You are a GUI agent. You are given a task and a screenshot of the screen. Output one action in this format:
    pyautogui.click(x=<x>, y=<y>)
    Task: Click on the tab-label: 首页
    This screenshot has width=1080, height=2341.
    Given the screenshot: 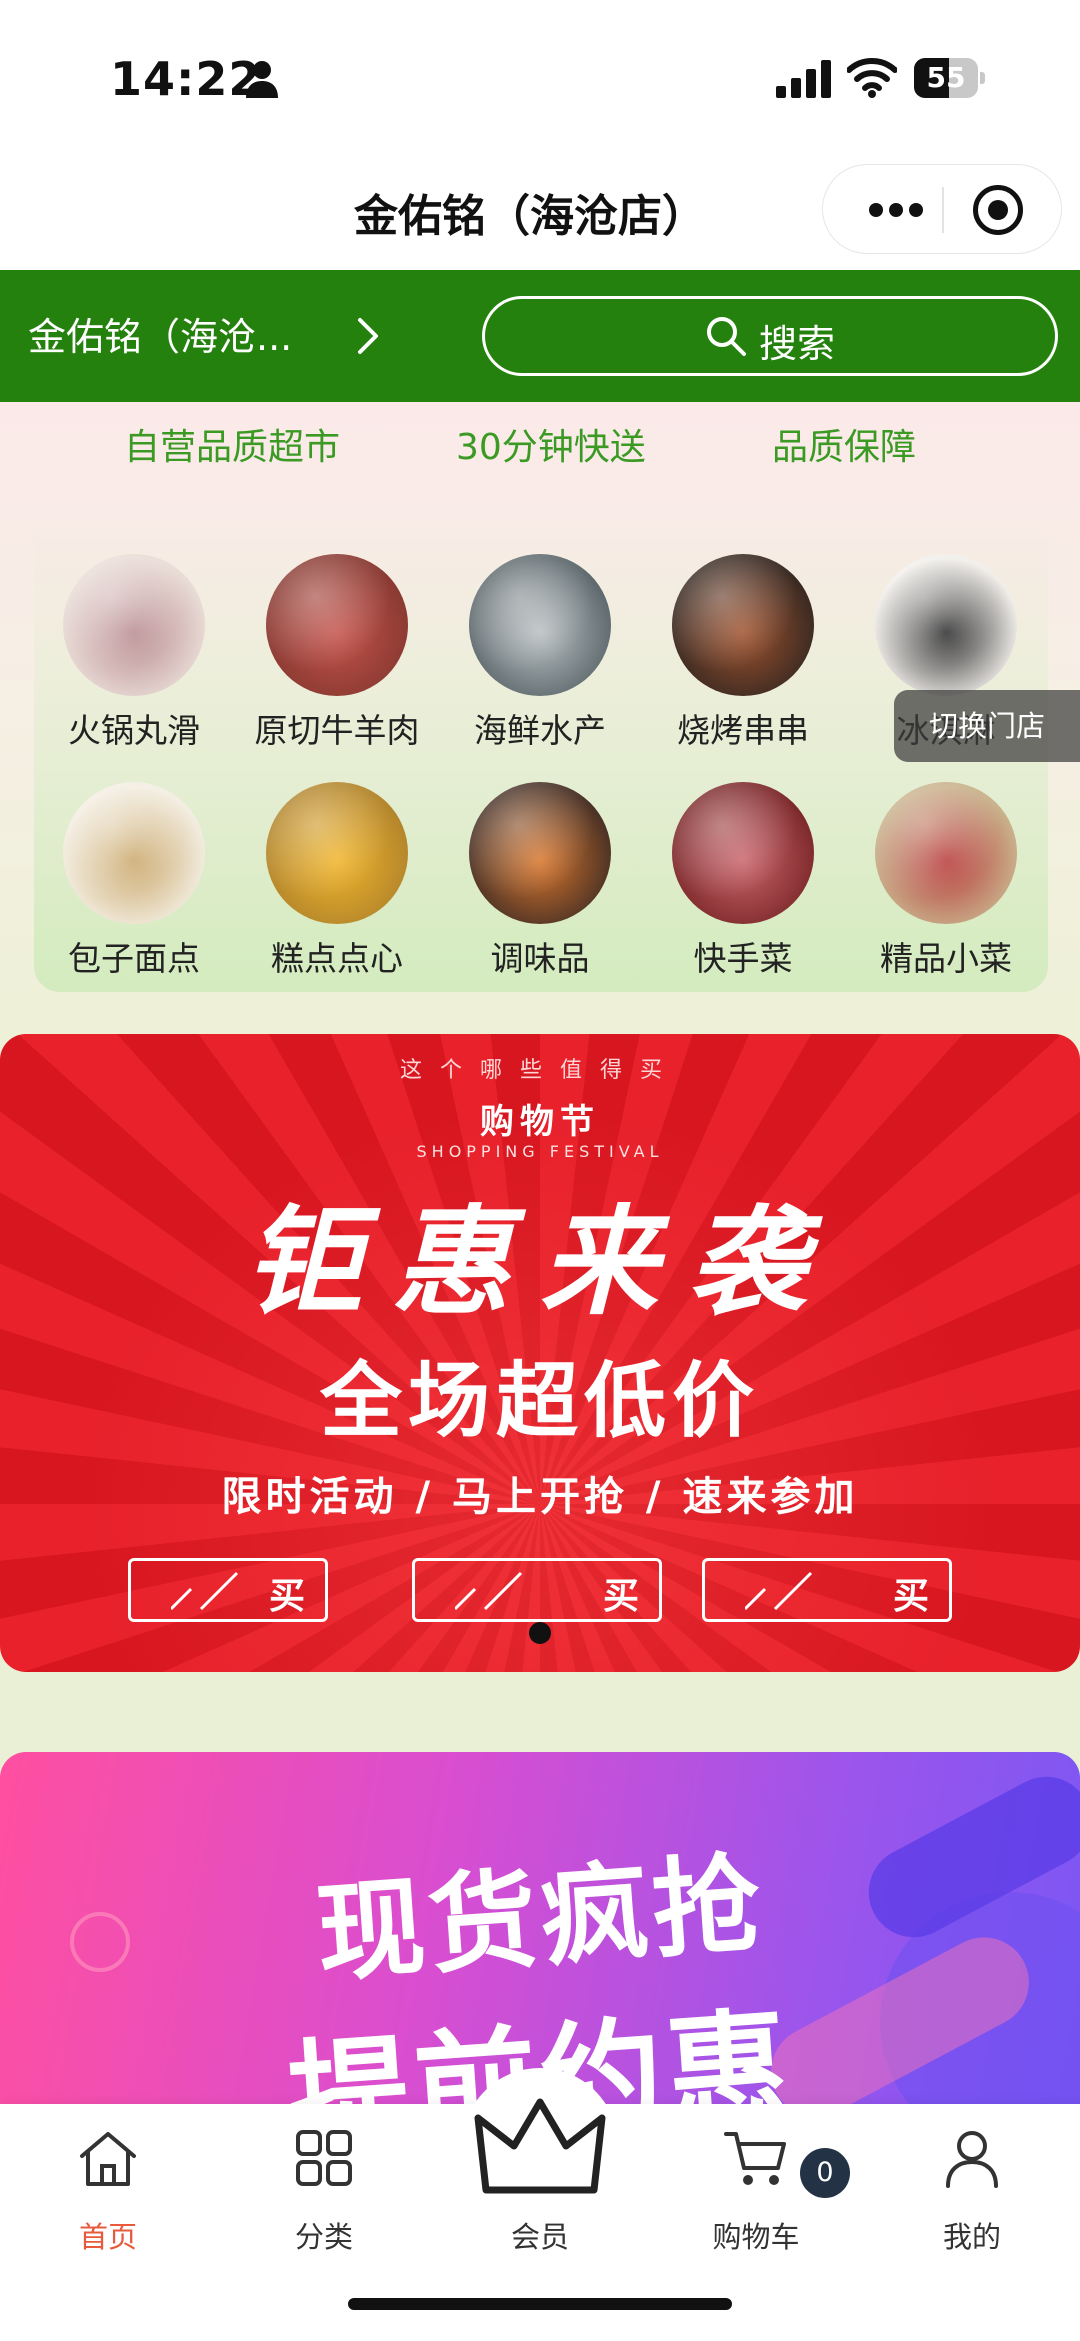 What is the action you would take?
    pyautogui.click(x=107, y=2237)
    